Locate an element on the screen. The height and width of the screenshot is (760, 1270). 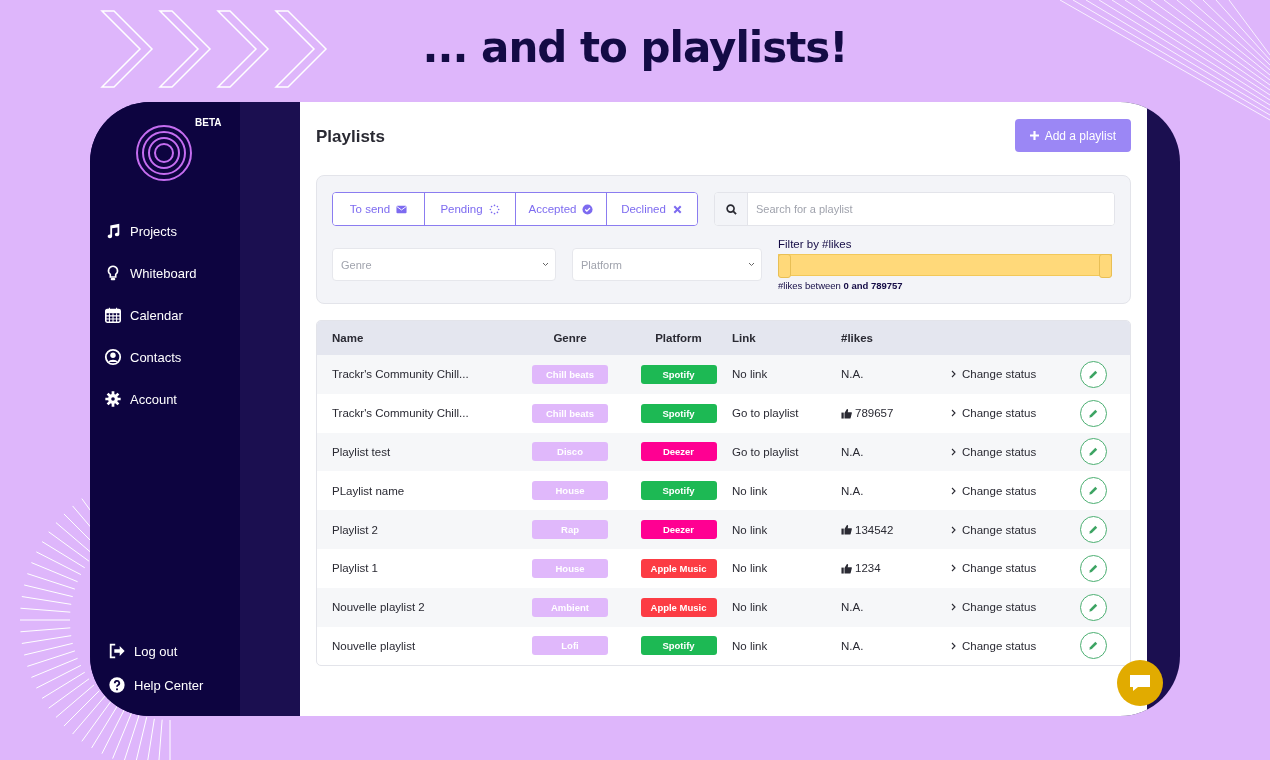
table-cell-text: Nouvelle playlist is located at coordinates (374, 645).